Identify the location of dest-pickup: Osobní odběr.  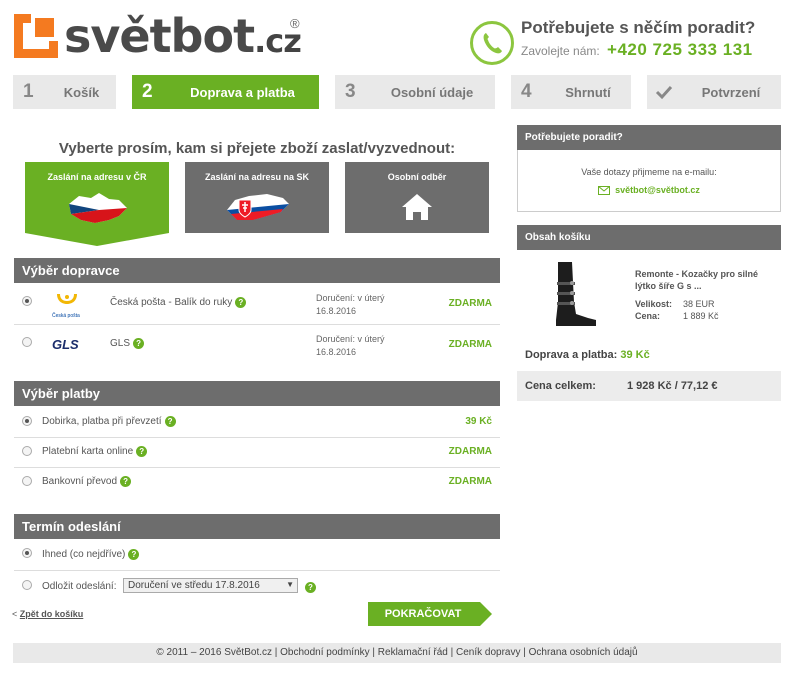
(417, 197).